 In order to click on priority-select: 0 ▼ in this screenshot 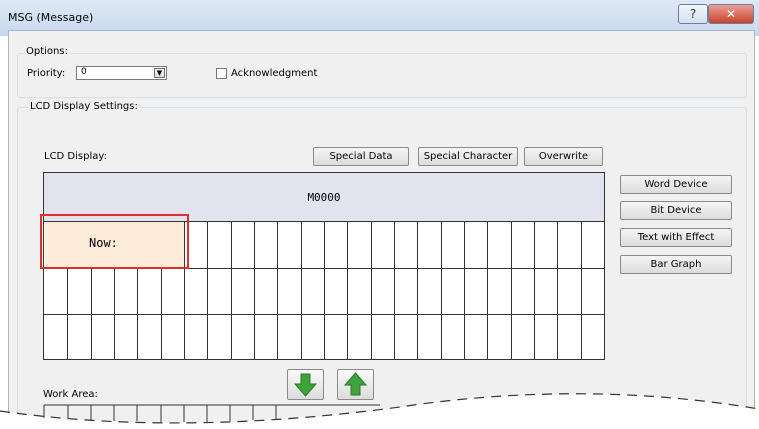, I will do `click(121, 73)`.